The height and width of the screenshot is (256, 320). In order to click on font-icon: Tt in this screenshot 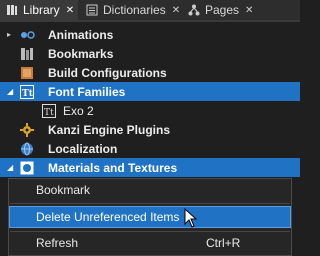, I will do `click(49, 110)`.